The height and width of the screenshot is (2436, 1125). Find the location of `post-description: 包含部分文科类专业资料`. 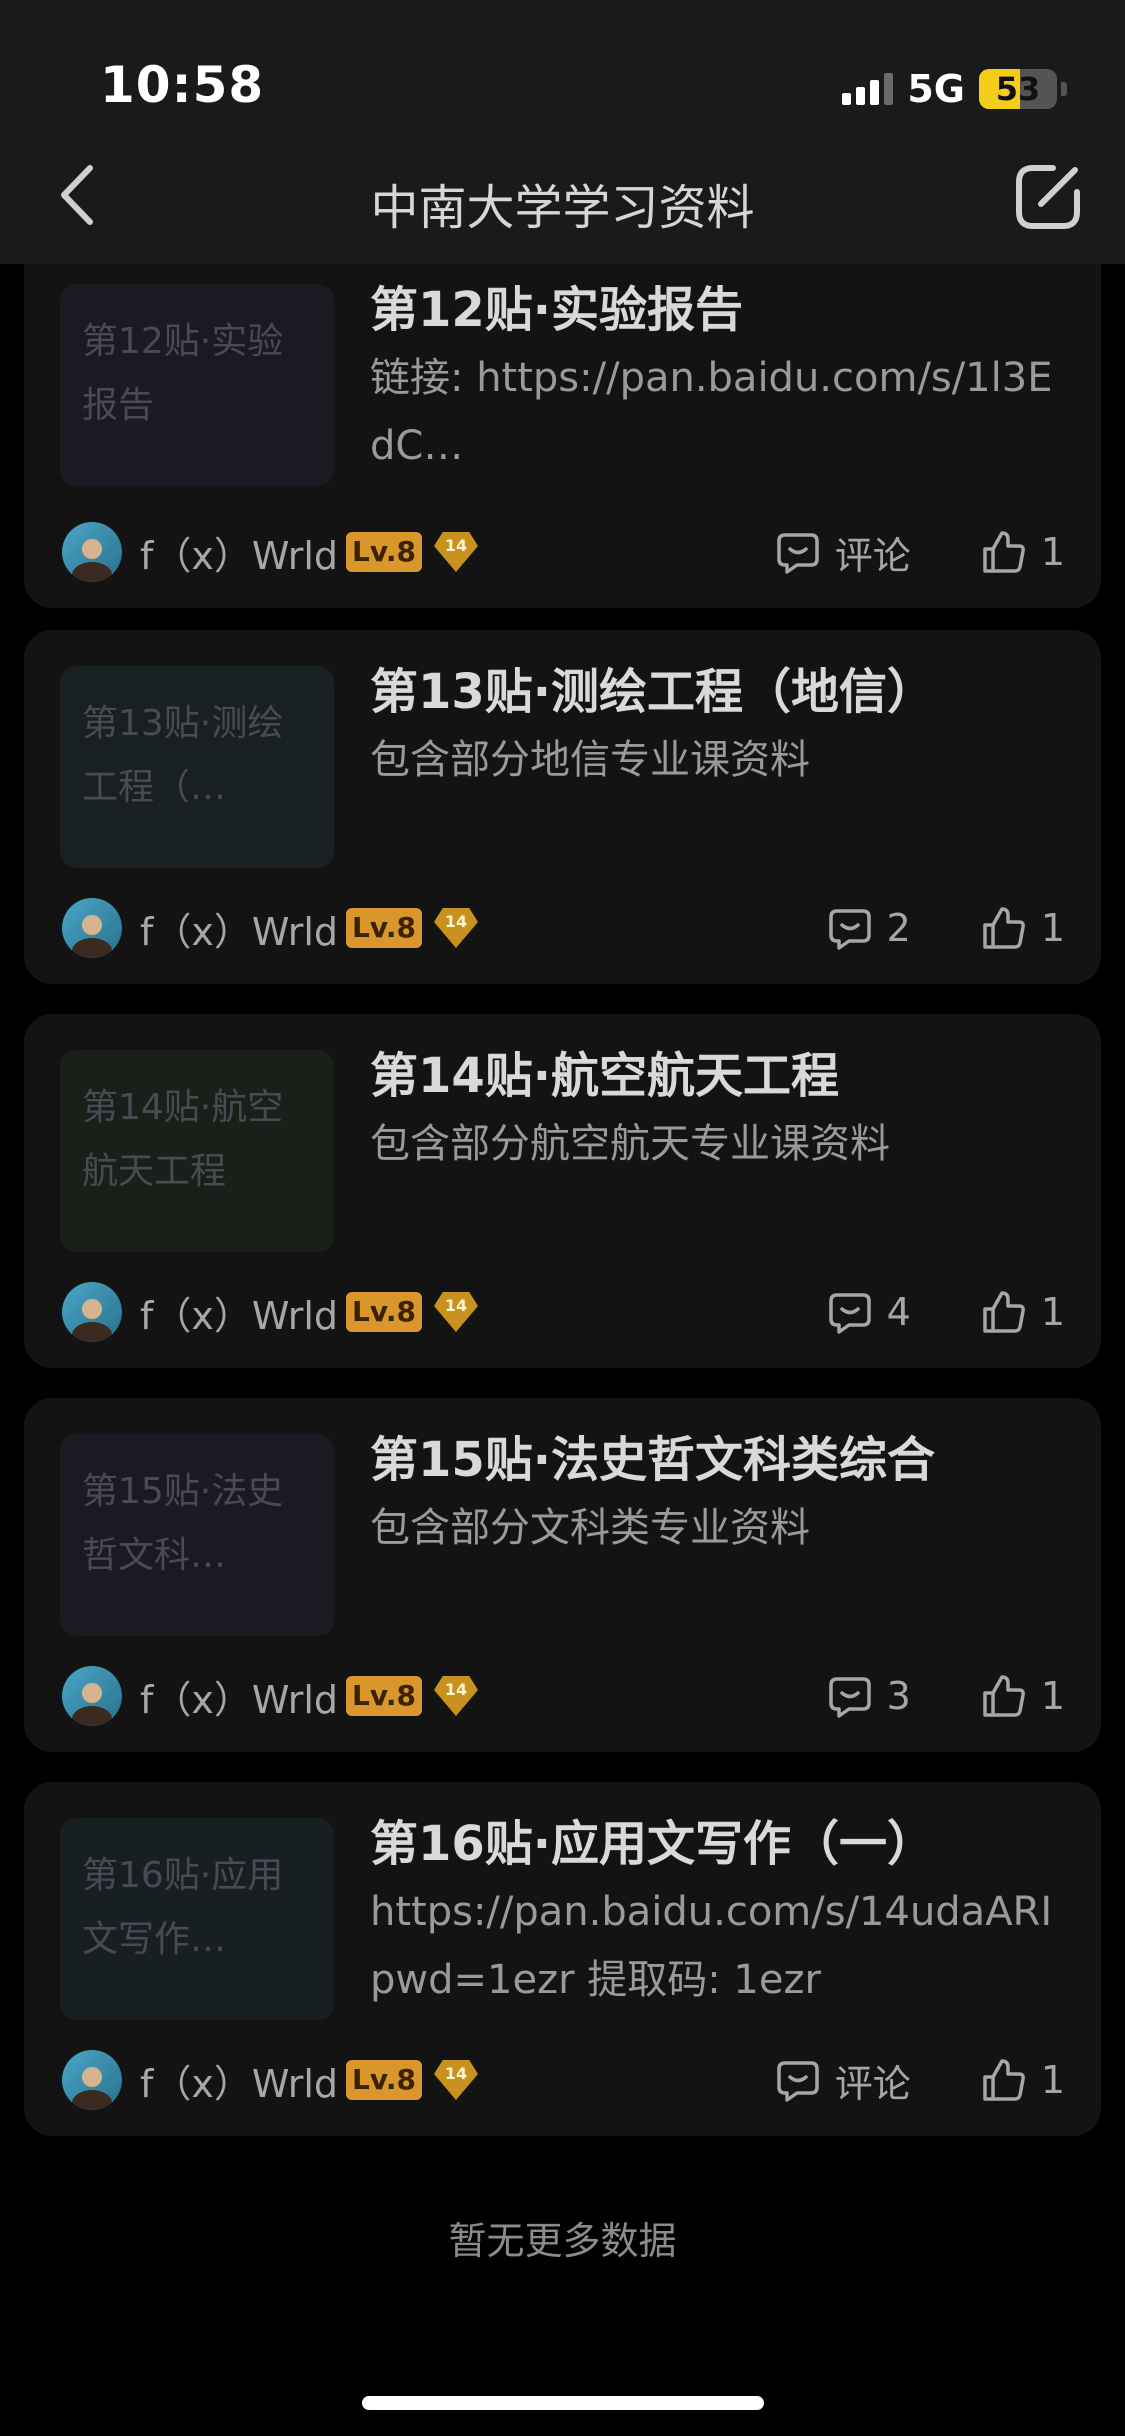

post-description: 包含部分文科类专业资料 is located at coordinates (590, 1528).